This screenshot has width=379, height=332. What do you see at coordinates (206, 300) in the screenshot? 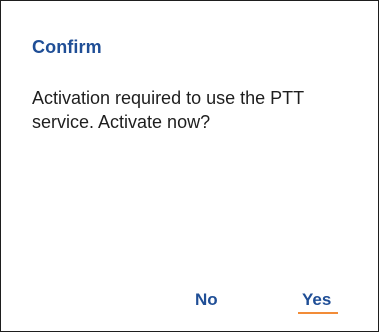
I see `no-button: No` at bounding box center [206, 300].